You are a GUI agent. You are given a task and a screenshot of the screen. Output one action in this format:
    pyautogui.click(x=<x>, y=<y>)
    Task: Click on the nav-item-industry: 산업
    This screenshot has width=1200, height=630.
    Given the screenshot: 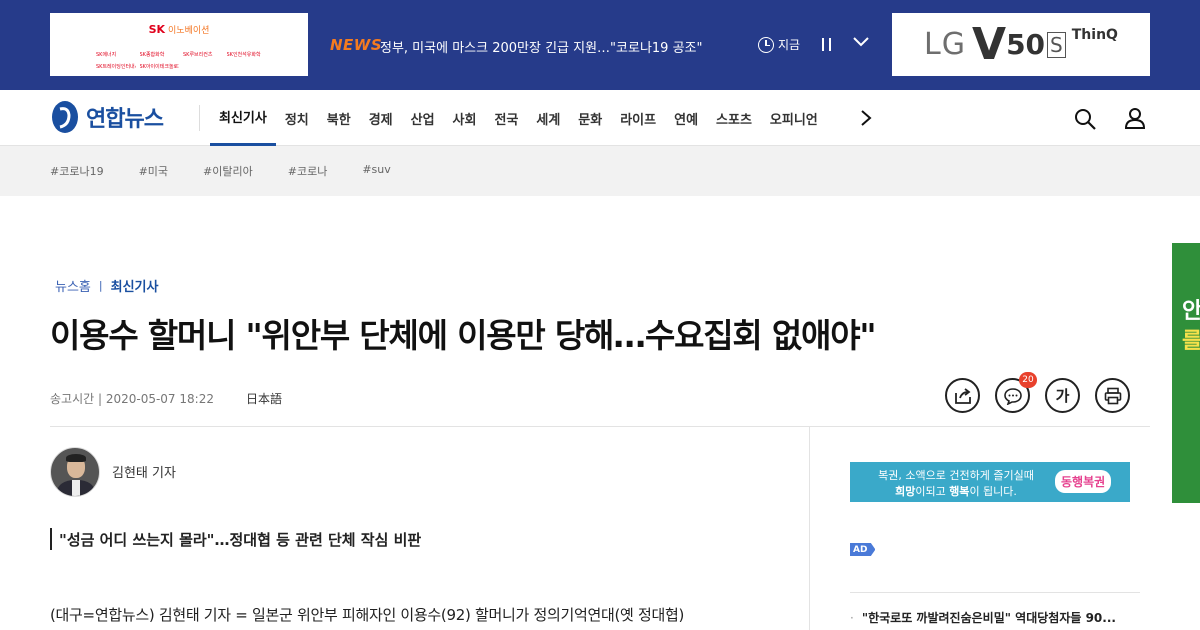 What is the action you would take?
    pyautogui.click(x=423, y=118)
    